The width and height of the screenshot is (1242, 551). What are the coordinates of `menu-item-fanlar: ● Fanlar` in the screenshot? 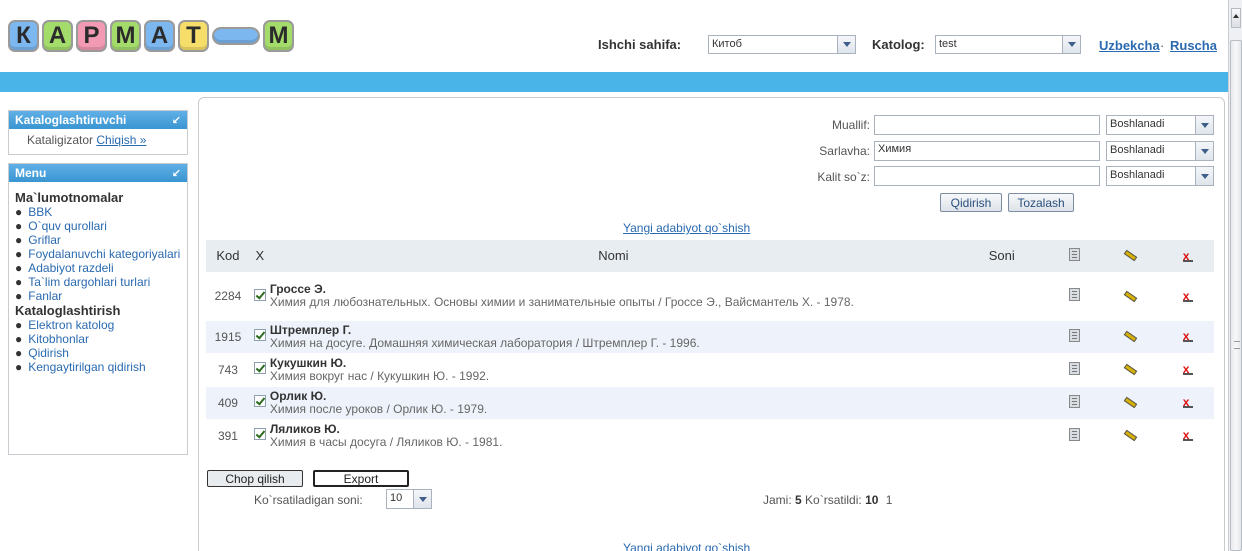 It's located at (98, 296).